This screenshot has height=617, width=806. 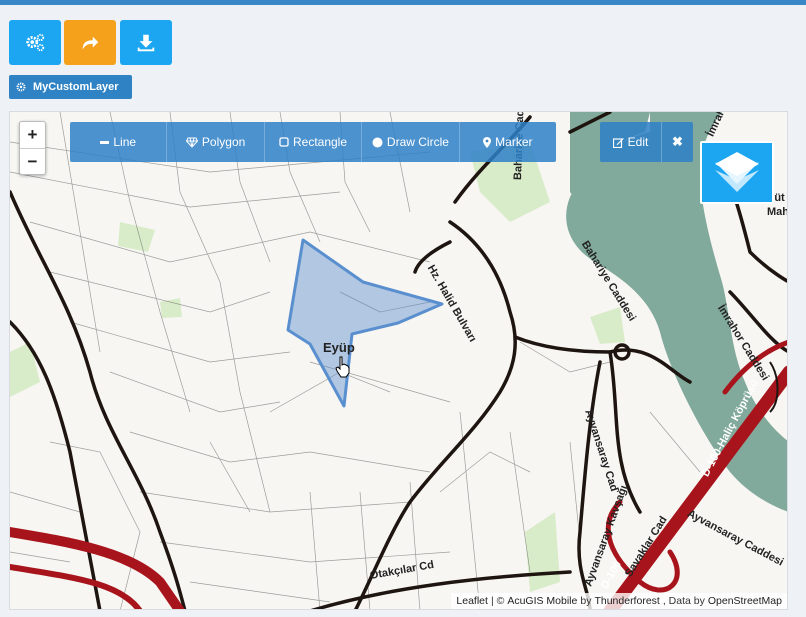 I want to click on share-button, so click(x=90, y=42).